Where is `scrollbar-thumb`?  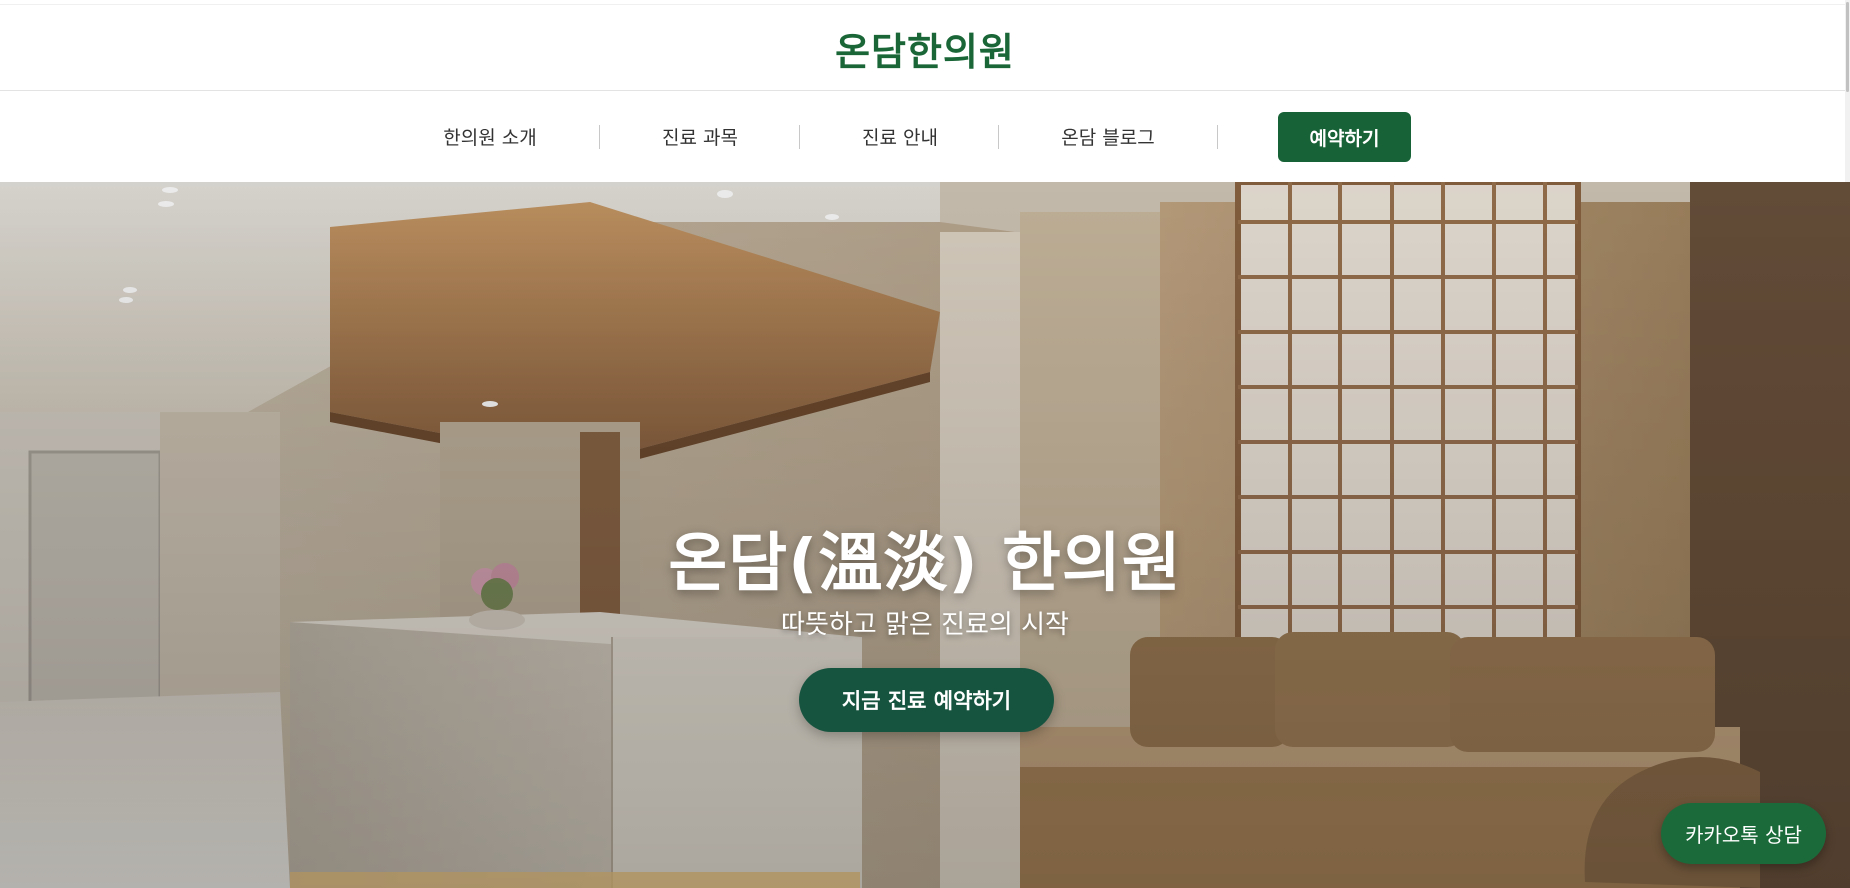 scrollbar-thumb is located at coordinates (1847, 47).